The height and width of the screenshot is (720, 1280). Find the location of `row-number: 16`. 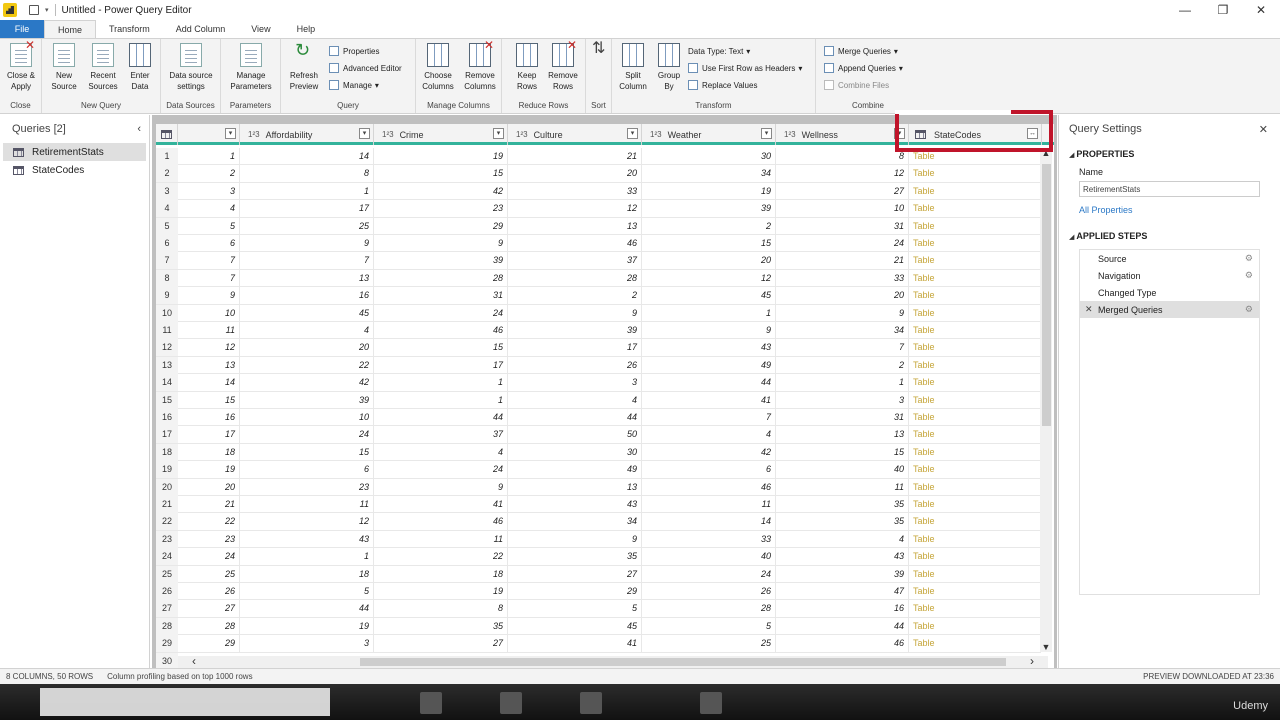

row-number: 16 is located at coordinates (167, 417).